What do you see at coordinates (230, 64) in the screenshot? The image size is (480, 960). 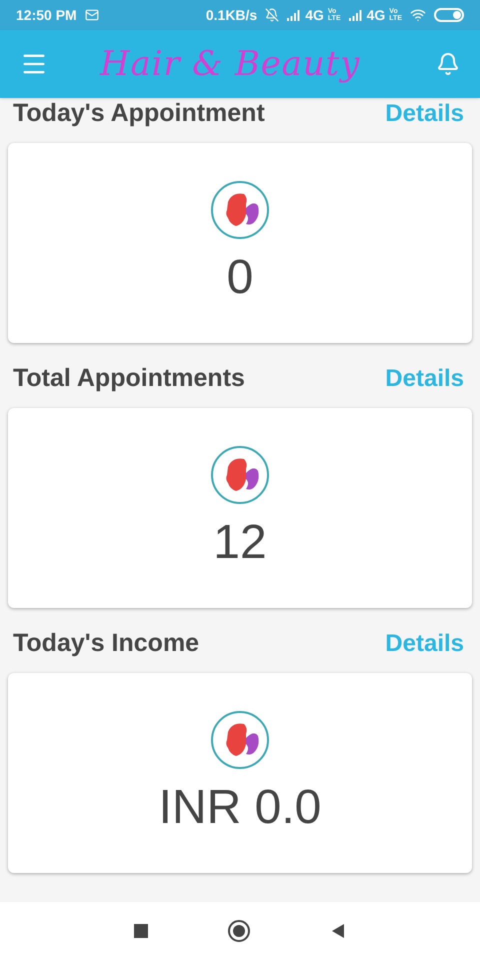 I see `app-title: Hair & Beauty` at bounding box center [230, 64].